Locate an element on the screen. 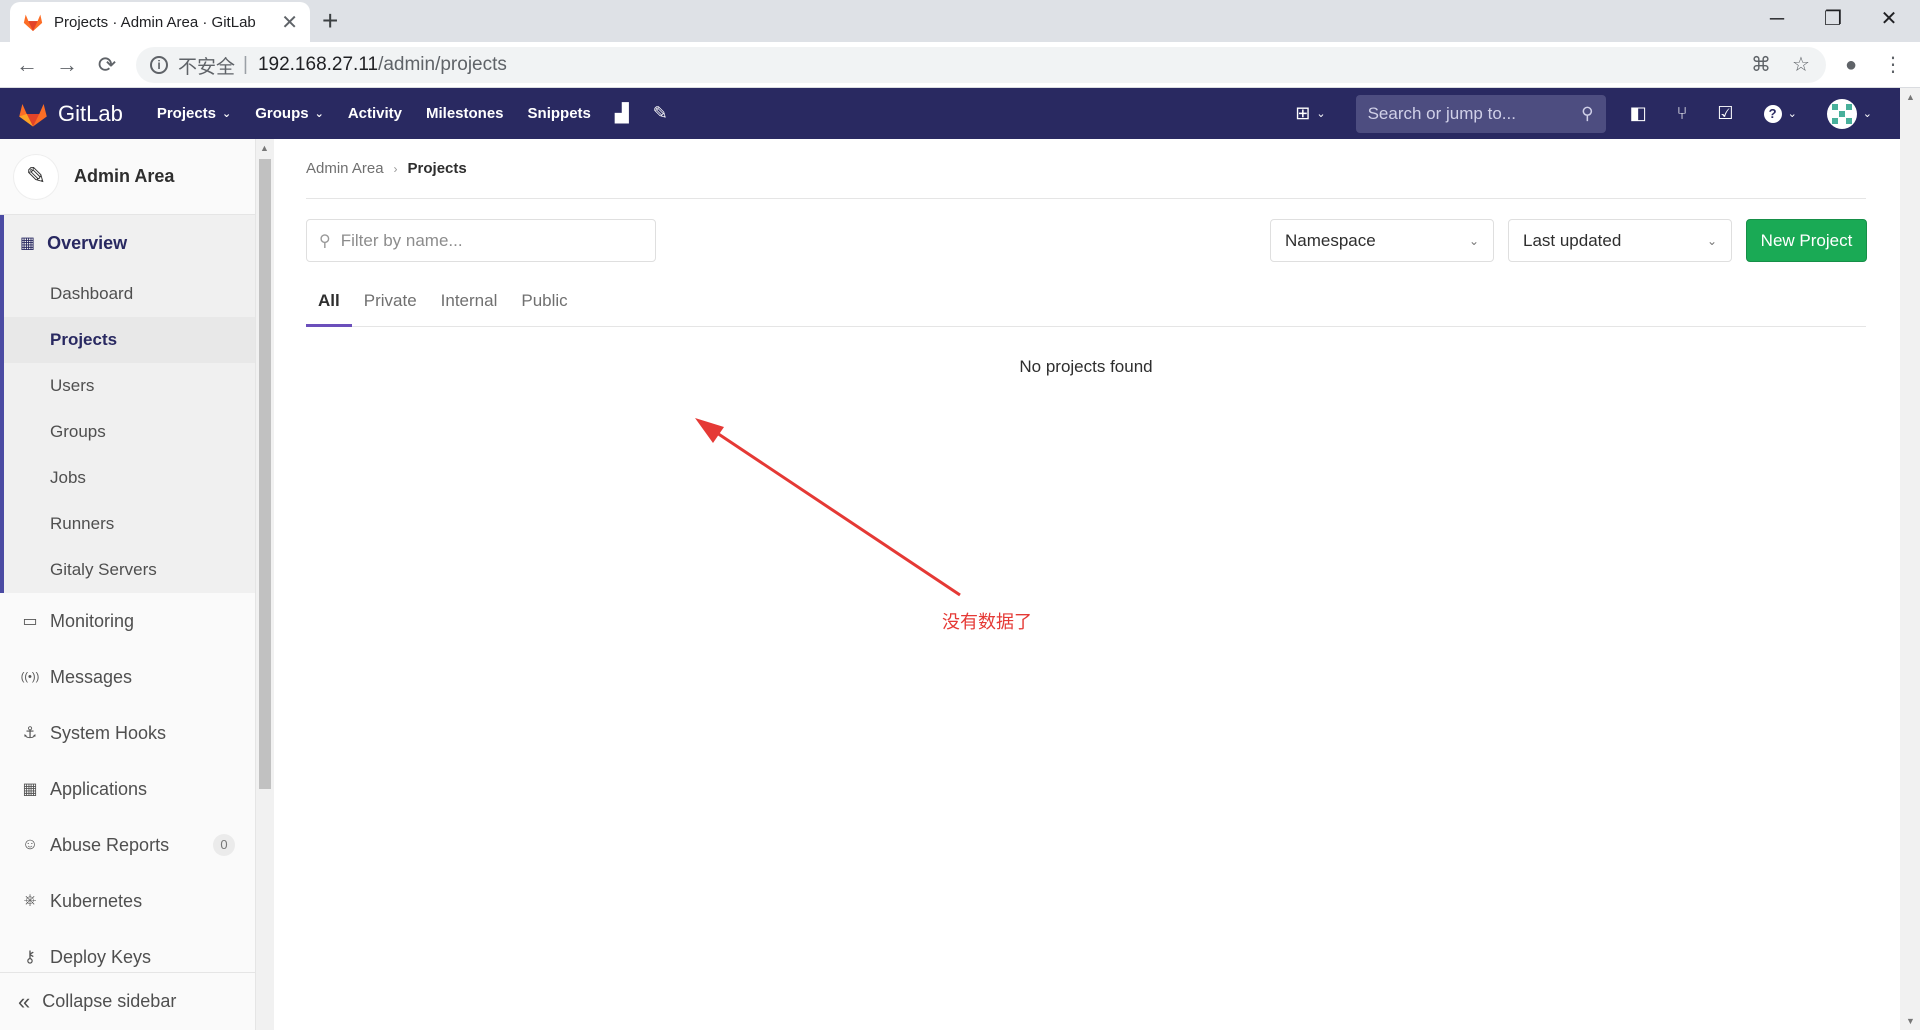  key-icon: ⚷ is located at coordinates (30, 957).